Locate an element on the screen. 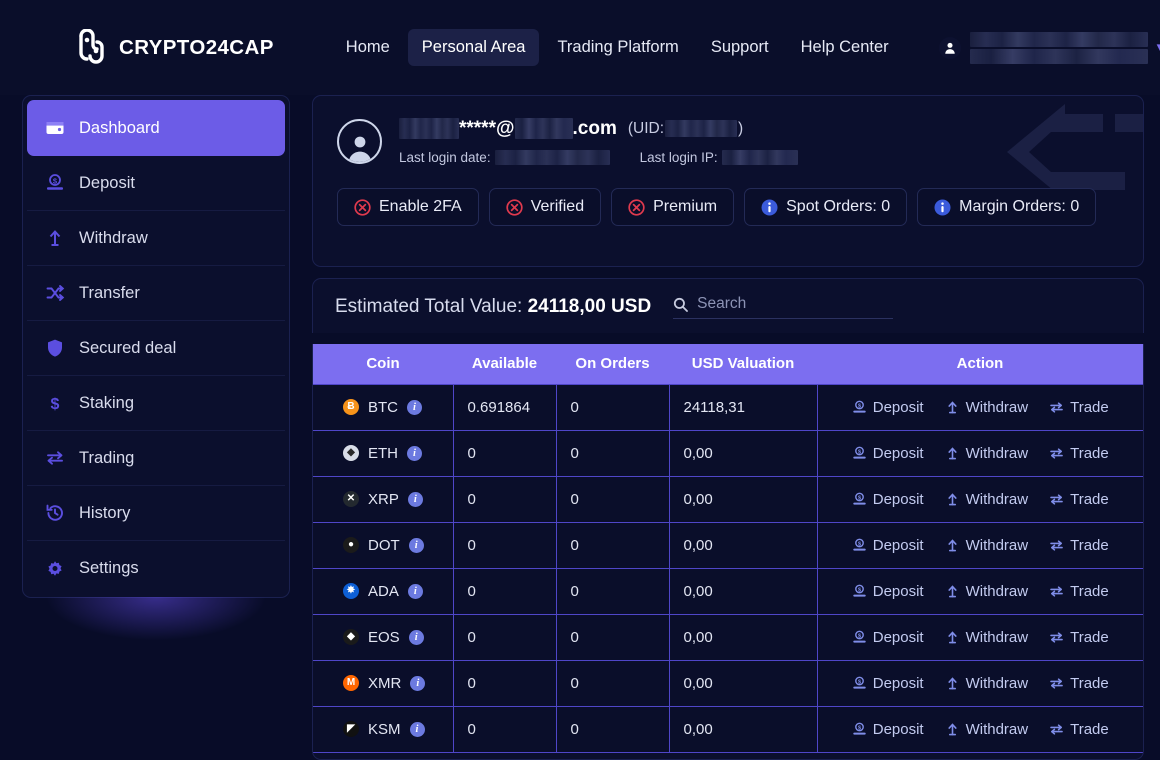 This screenshot has width=1160, height=760. sidebar-item-transfer: Transfer is located at coordinates (156, 293).